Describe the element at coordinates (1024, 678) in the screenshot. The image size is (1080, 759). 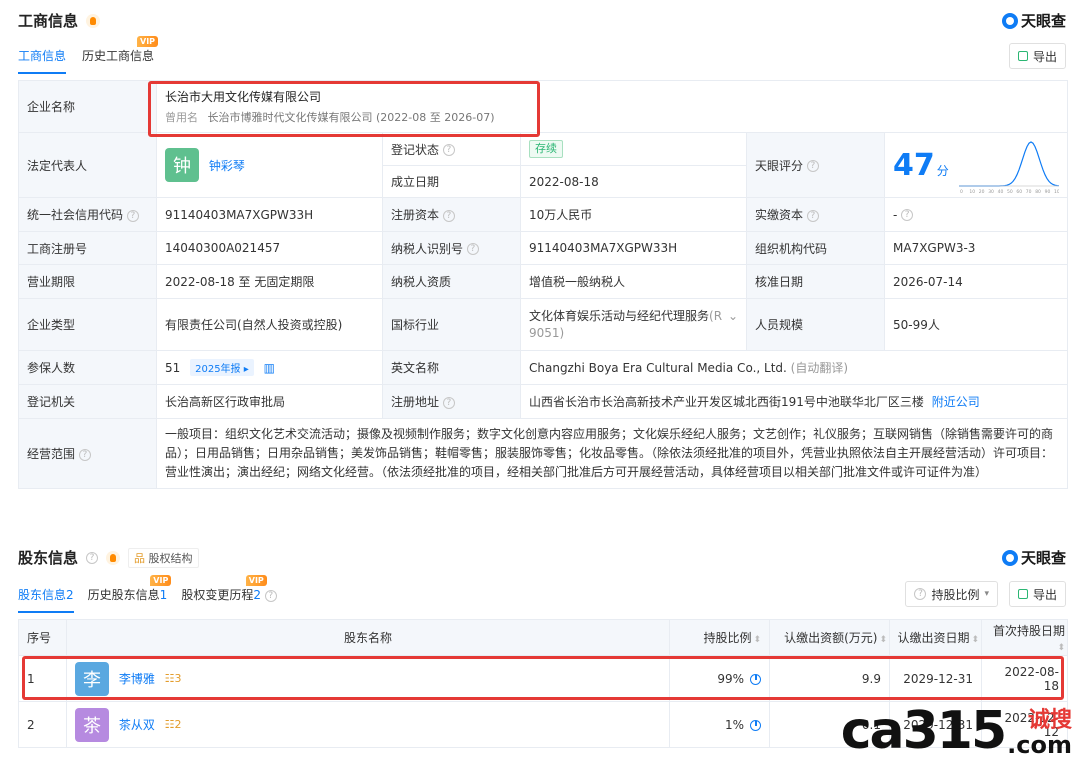
I see `first-hold-date: 2022-08-18` at that location.